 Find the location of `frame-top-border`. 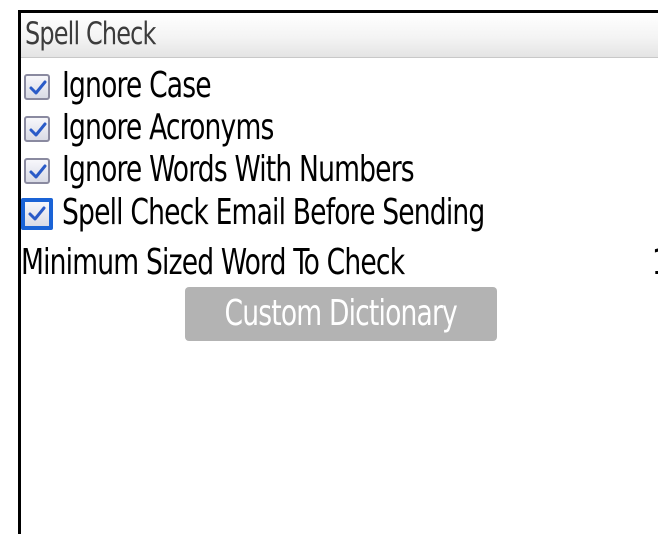

frame-top-border is located at coordinates (338, 6).